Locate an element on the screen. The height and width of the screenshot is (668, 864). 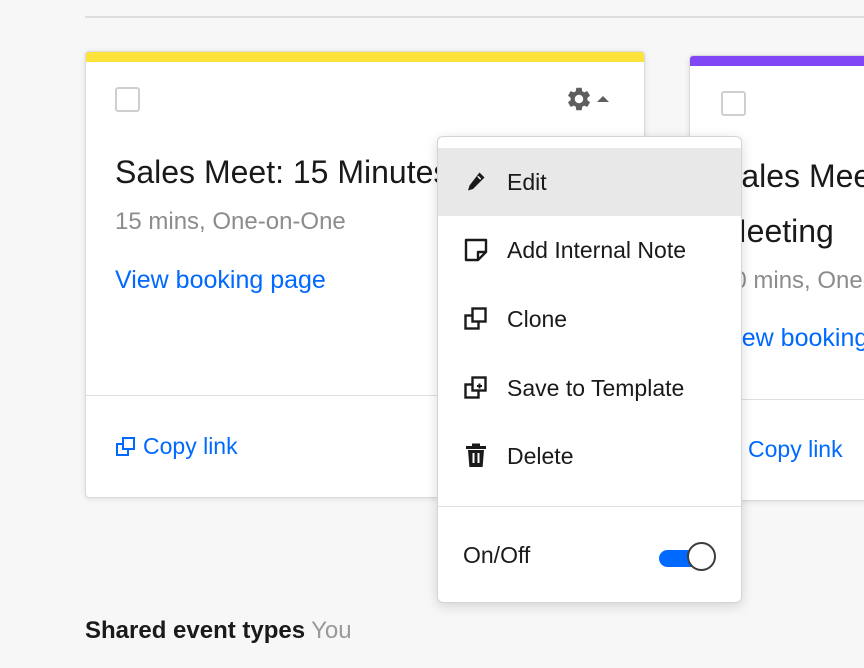
menu-item-label: Clone is located at coordinates (537, 318).